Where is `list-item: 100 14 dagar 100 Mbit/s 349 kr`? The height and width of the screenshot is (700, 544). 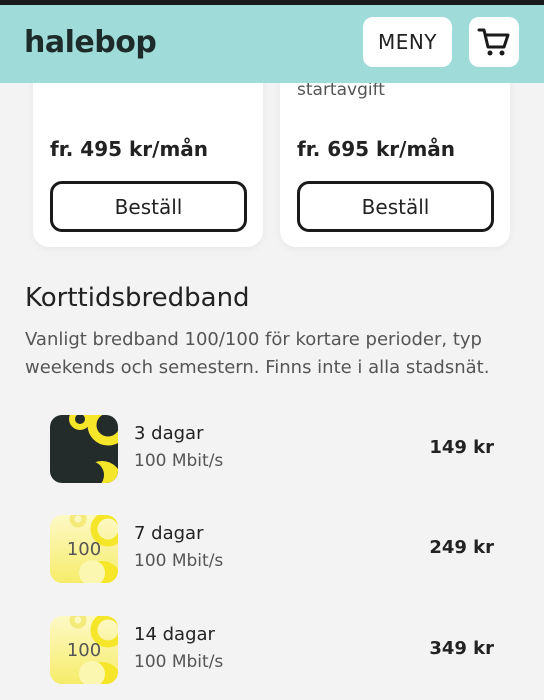 list-item: 100 14 dagar 100 Mbit/s 349 kr is located at coordinates (272, 650).